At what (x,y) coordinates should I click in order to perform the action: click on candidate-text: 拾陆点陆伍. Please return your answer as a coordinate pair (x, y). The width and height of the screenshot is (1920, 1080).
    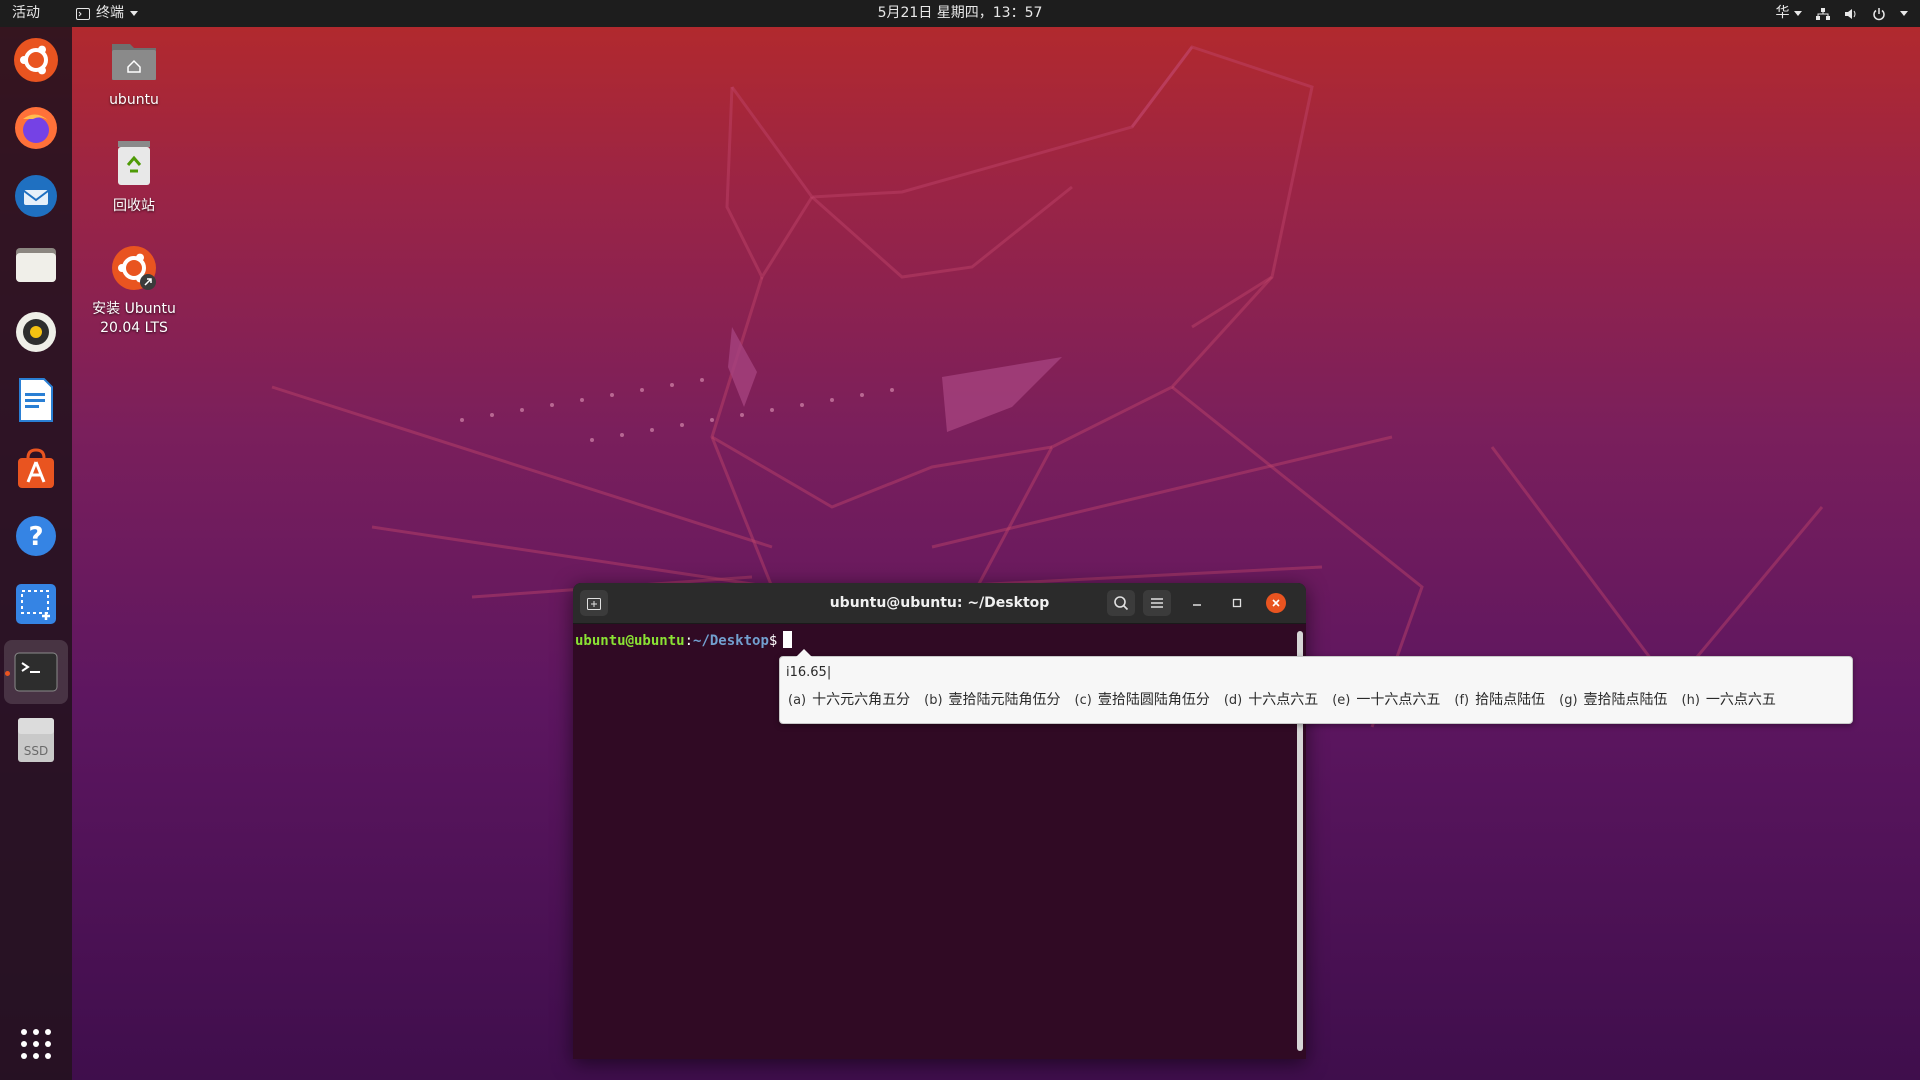
    Looking at the image, I should click on (1510, 700).